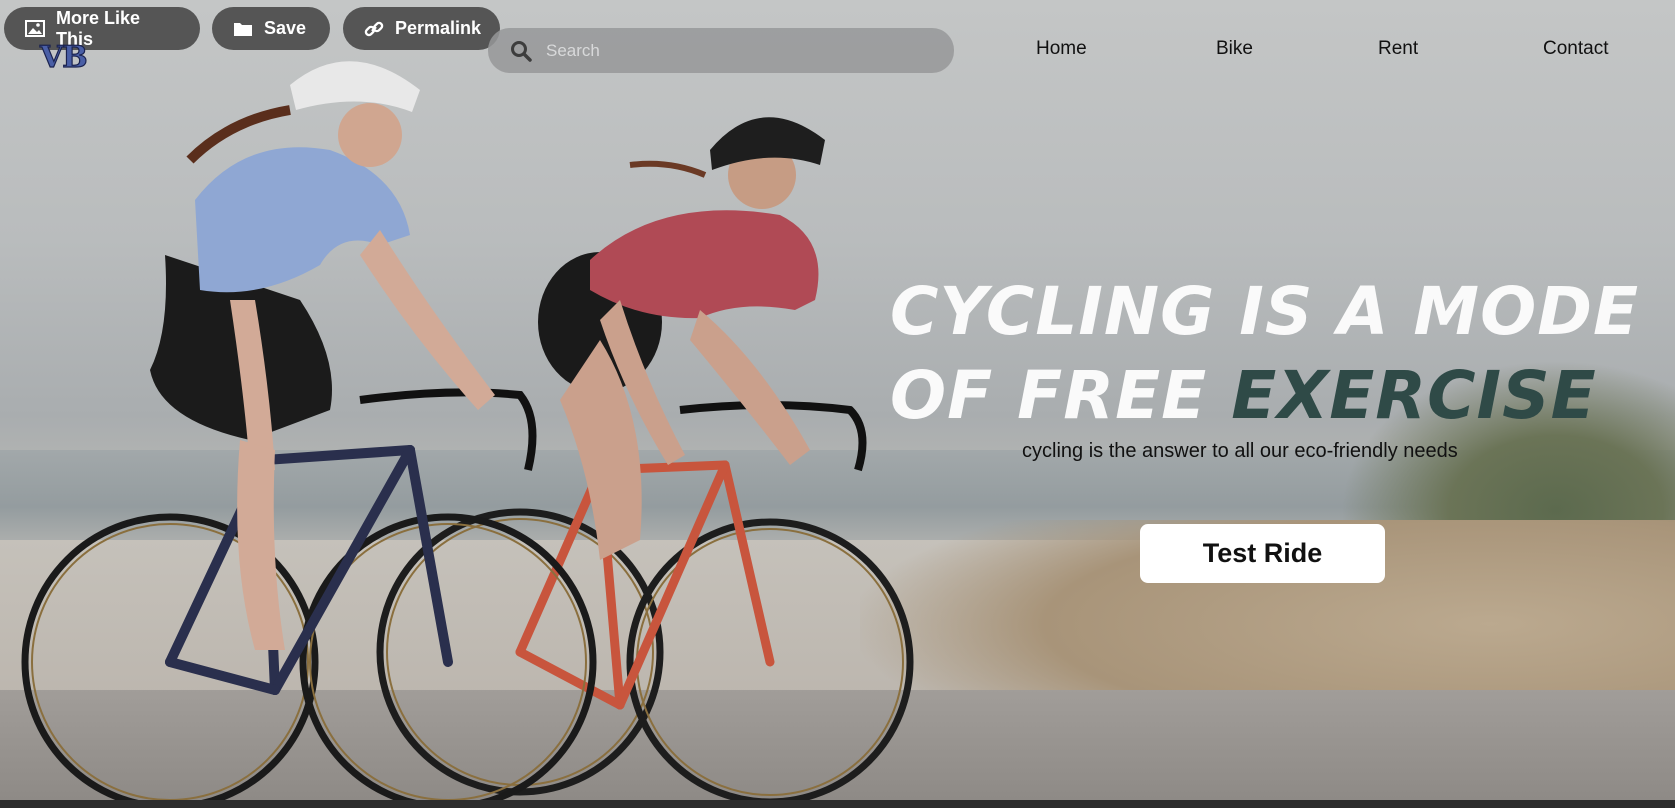 This screenshot has width=1675, height=808. I want to click on bottom-border, so click(837, 804).